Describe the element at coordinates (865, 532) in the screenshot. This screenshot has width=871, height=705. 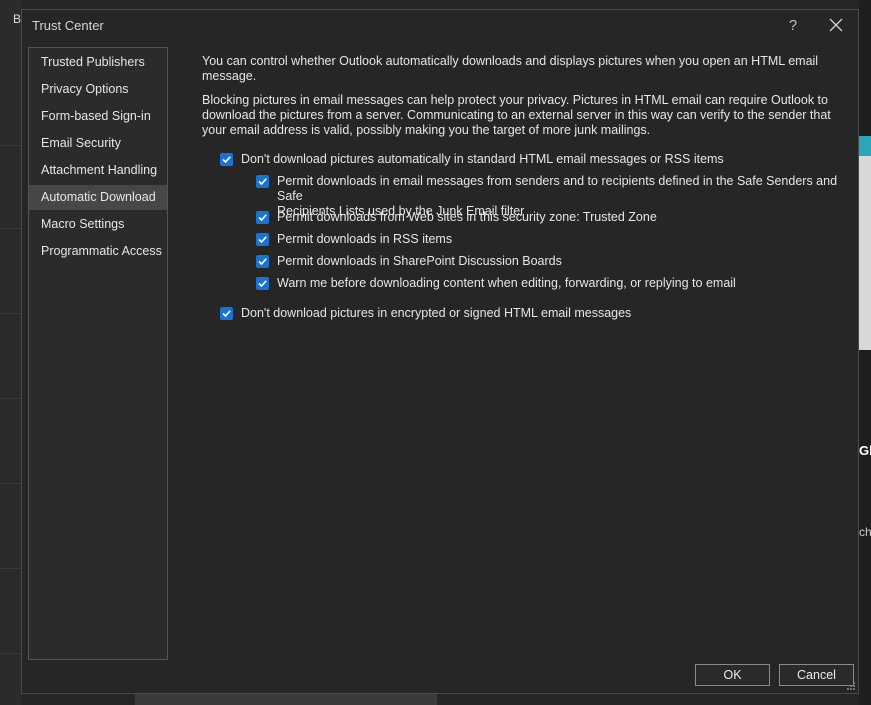
I see `background-text: ch` at that location.